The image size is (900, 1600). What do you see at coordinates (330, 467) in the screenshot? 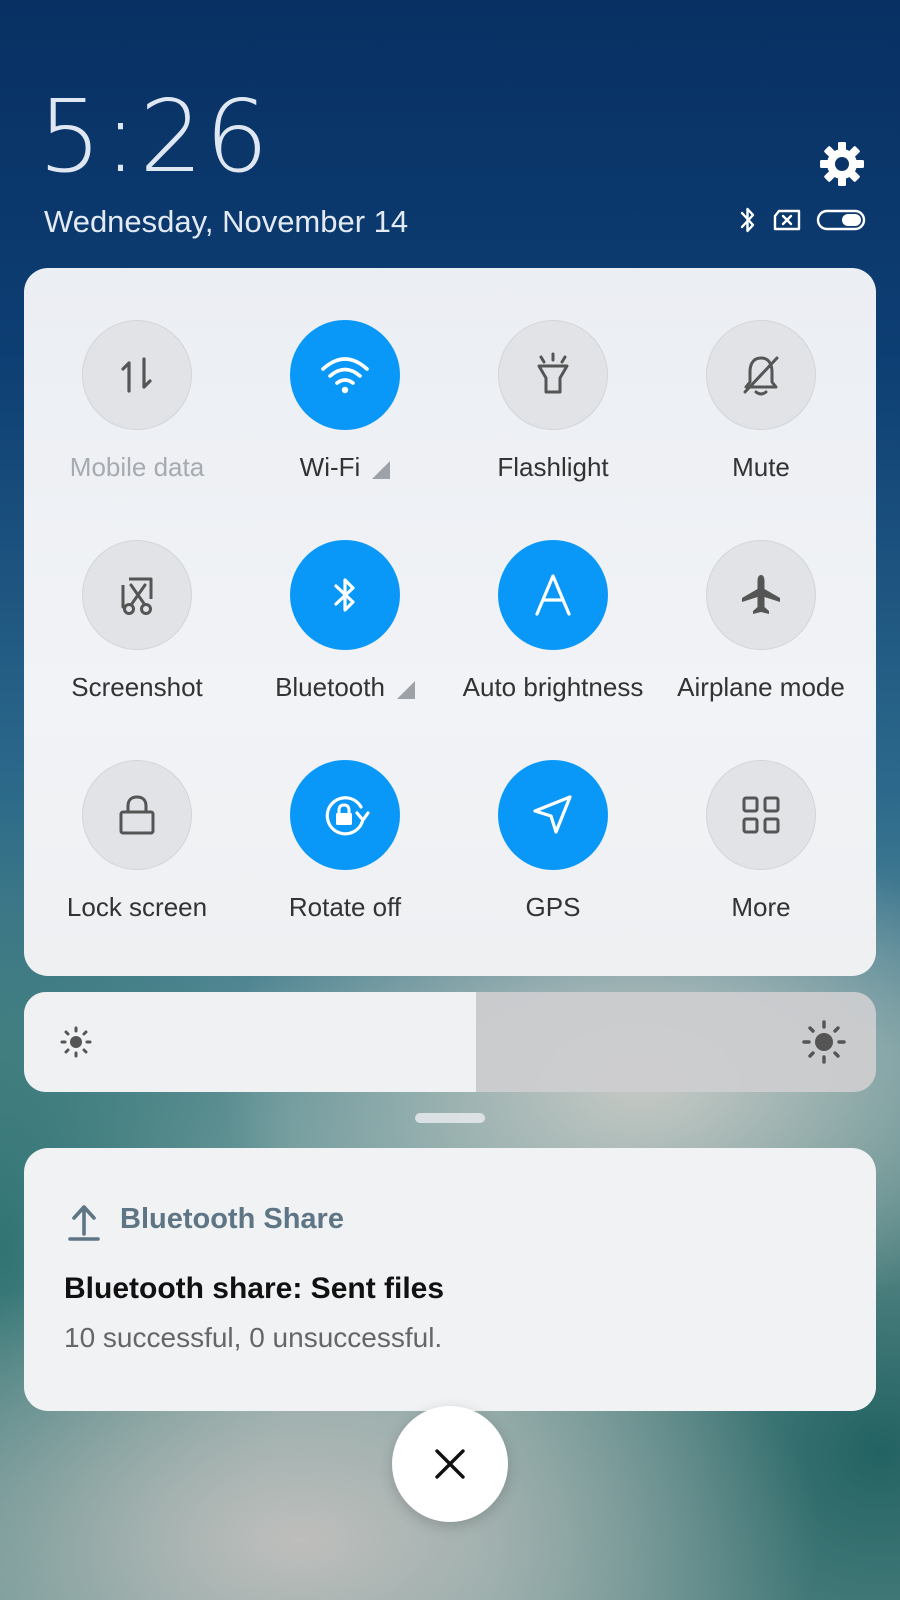
I see `tile-label: Wi-Fi` at bounding box center [330, 467].